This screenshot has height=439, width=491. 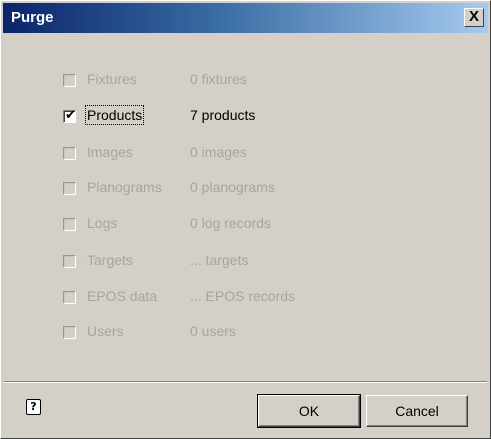 I want to click on products-count: 7 products, so click(x=223, y=115).